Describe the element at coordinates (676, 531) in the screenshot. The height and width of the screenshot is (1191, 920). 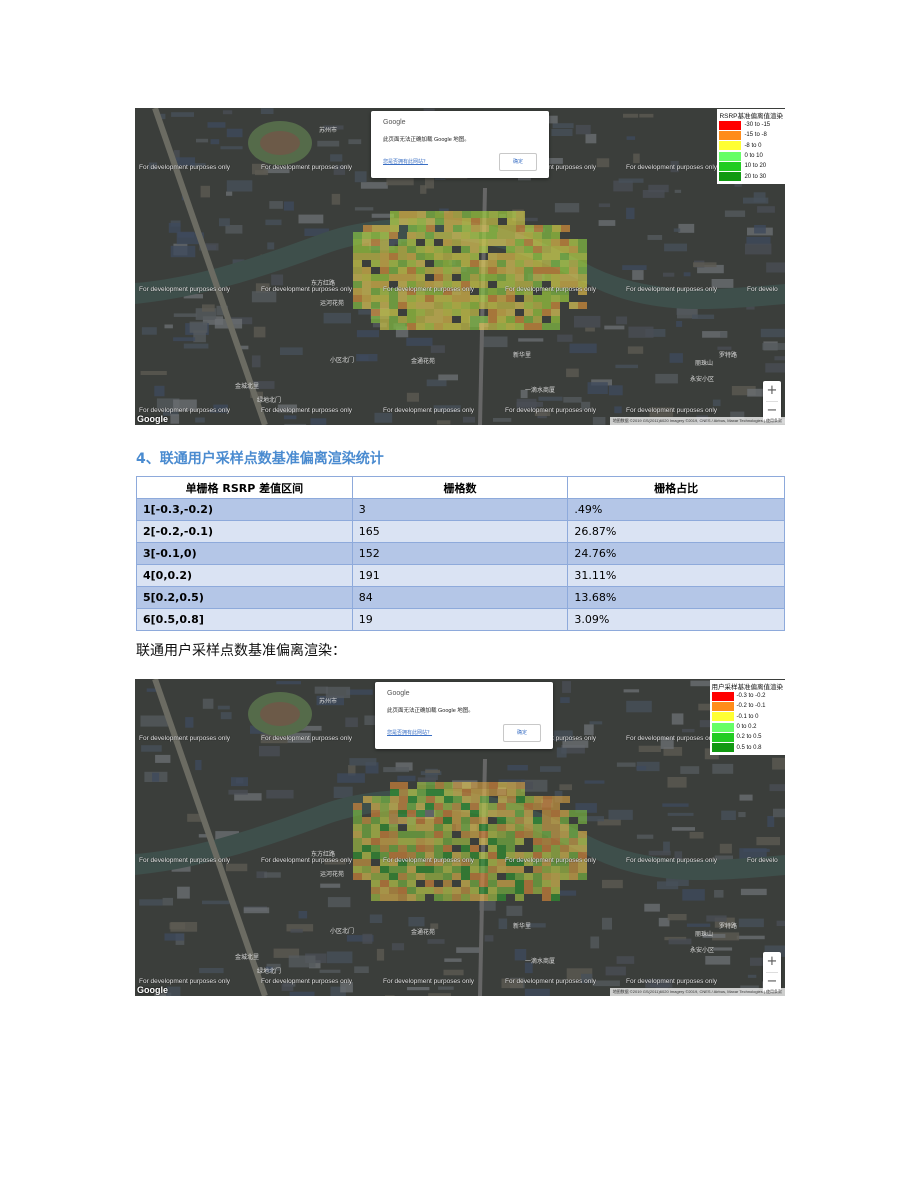
I see `ratio-cell: 26.87%` at that location.